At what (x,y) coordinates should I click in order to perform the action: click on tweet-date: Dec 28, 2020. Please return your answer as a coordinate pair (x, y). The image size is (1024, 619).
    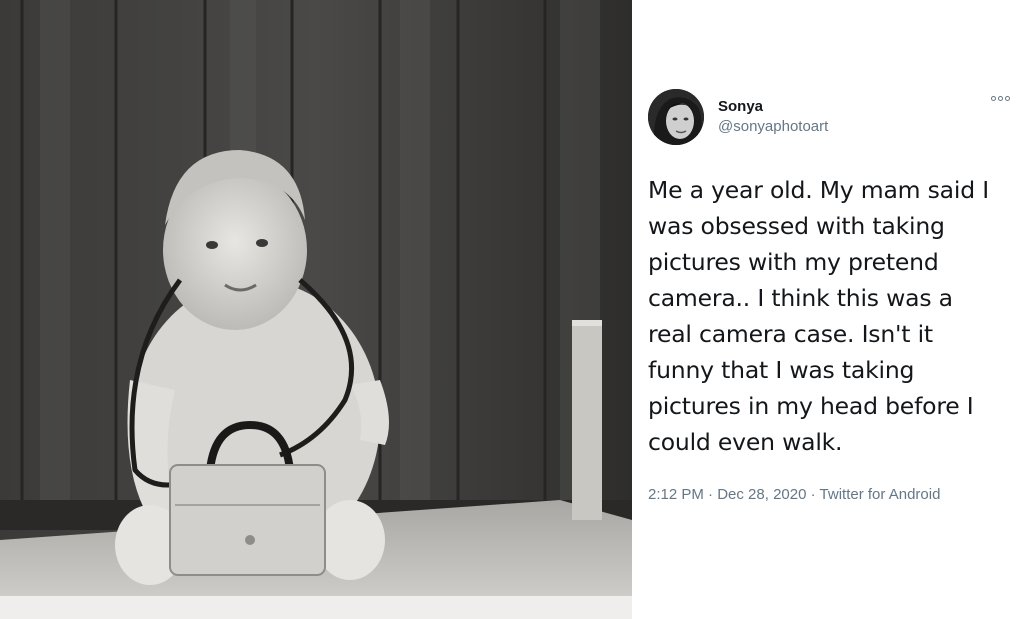
    Looking at the image, I should click on (761, 494).